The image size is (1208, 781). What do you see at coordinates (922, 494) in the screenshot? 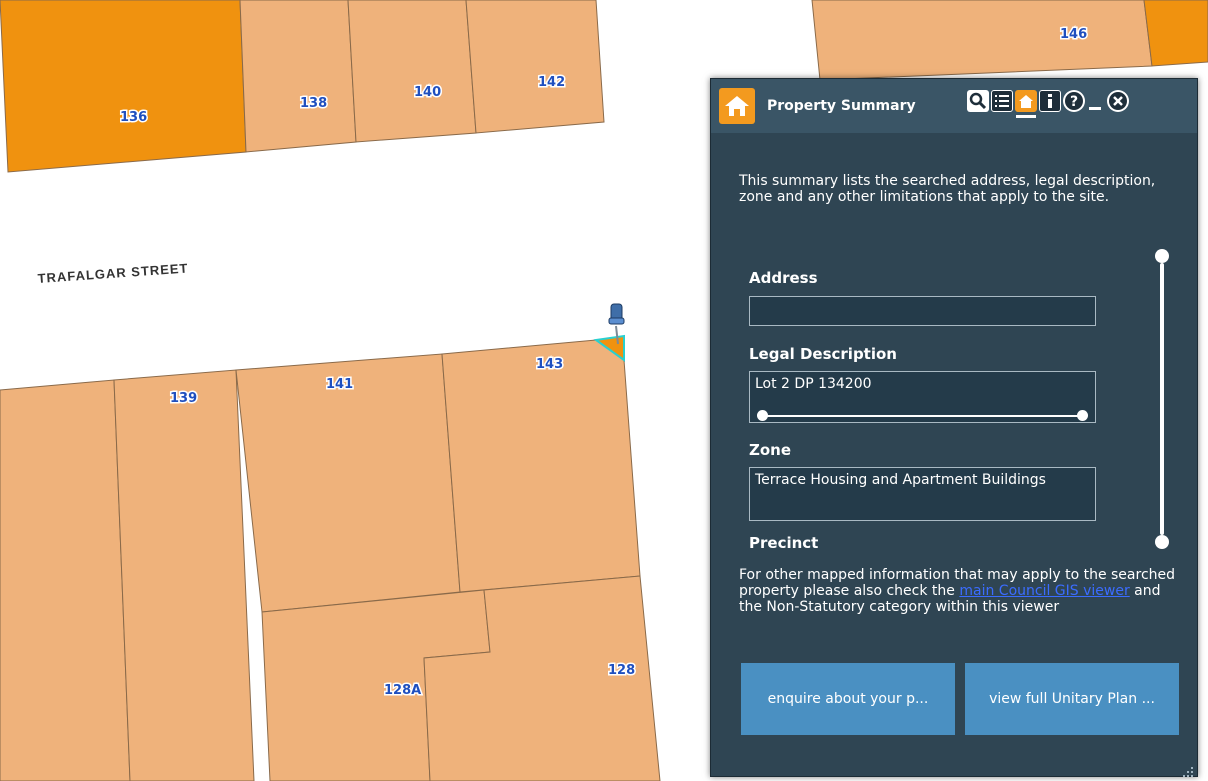
I see `zone-field: Terrace Housing and Apartment Buildings` at bounding box center [922, 494].